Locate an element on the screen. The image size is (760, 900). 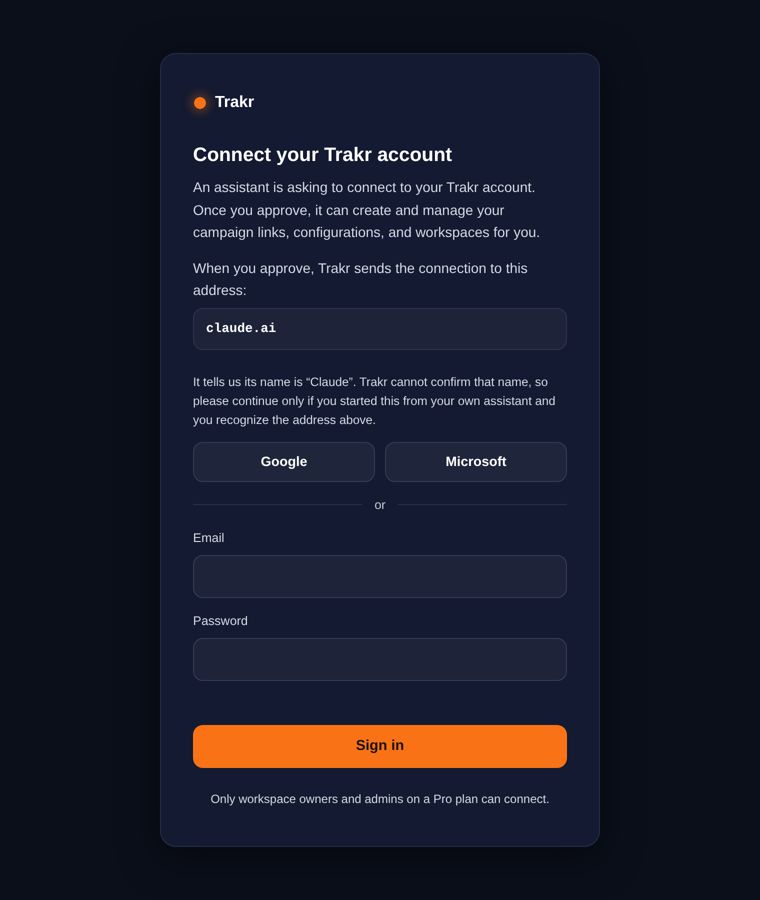
logo-dot-icon is located at coordinates (200, 103).